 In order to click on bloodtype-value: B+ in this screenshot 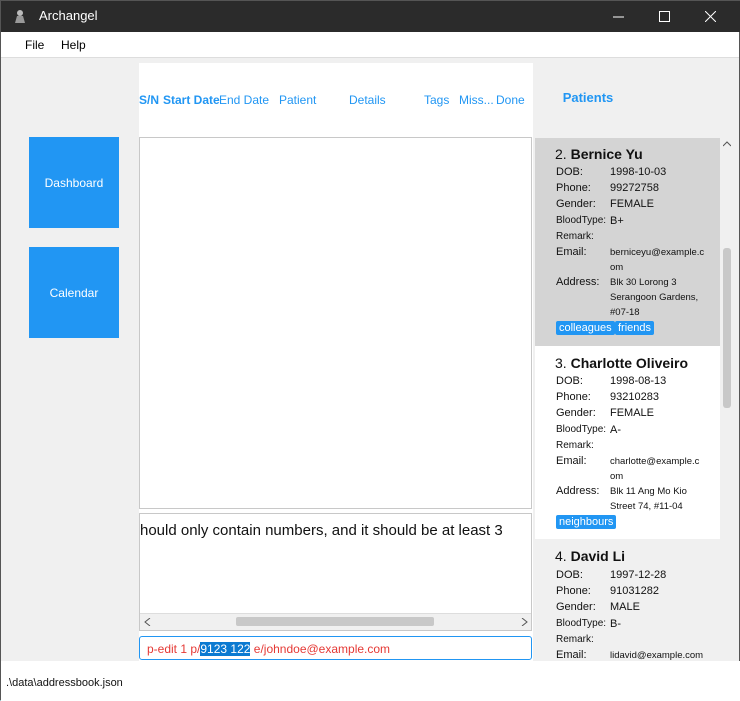, I will do `click(617, 221)`.